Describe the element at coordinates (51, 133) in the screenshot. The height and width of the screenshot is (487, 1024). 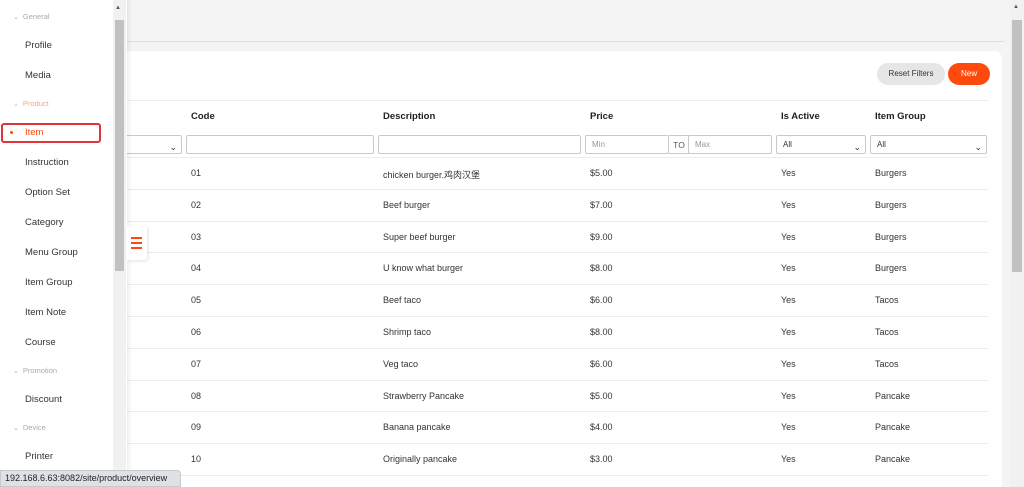
I see `active-item-highlight` at that location.